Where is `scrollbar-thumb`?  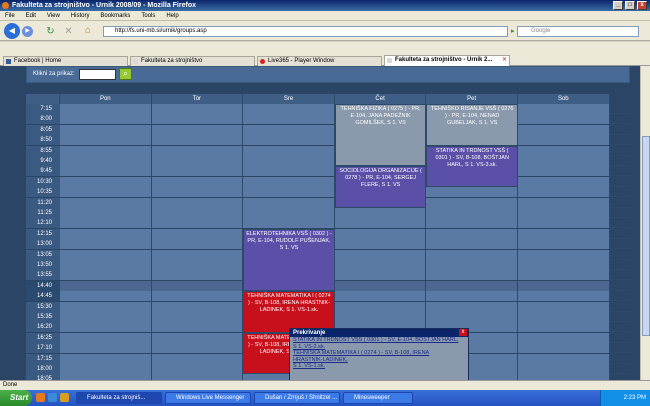 scrollbar-thumb is located at coordinates (646, 236).